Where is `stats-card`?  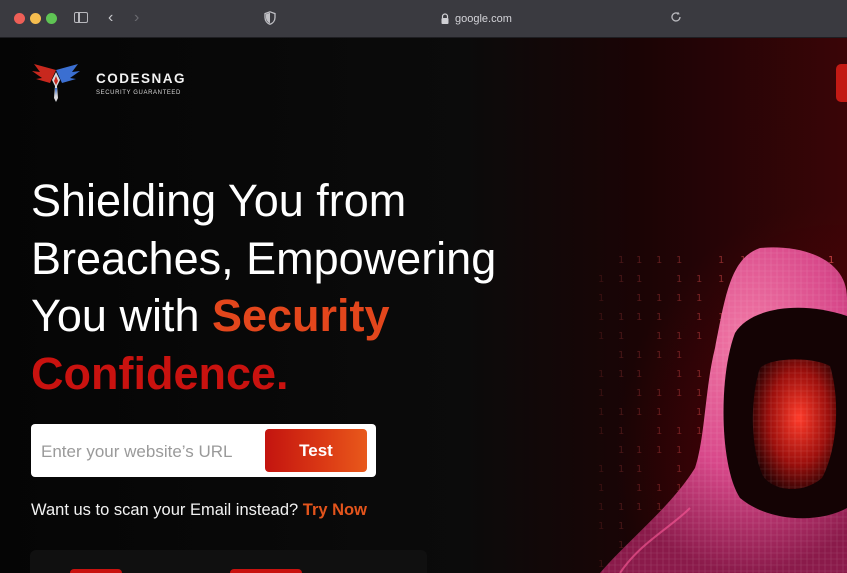
stats-card is located at coordinates (228, 561).